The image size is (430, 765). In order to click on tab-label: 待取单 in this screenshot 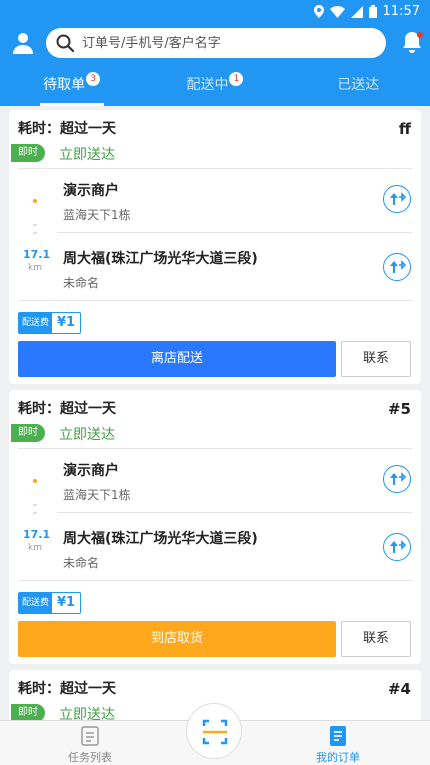, I will do `click(64, 85)`.